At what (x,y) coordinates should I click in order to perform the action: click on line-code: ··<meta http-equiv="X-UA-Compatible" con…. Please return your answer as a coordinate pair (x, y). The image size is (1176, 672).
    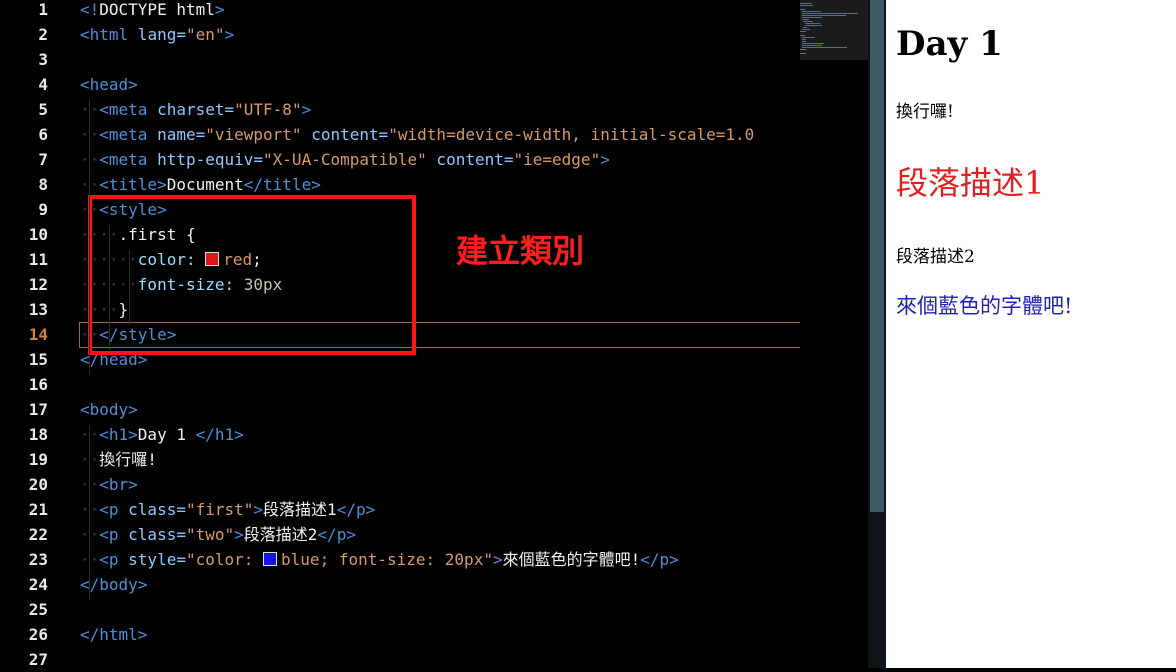
    Looking at the image, I should click on (345, 159).